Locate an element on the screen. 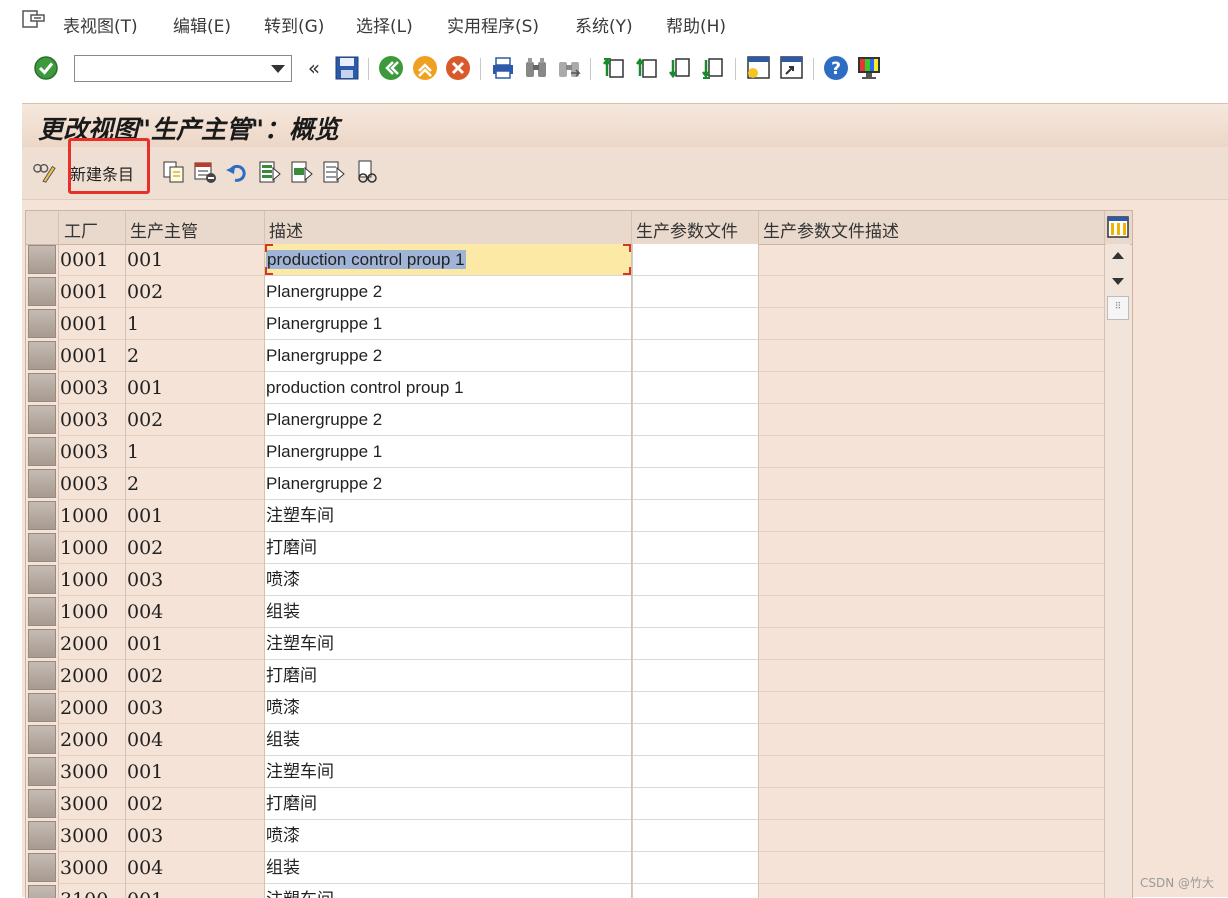  column-header-description: 描述 is located at coordinates (286, 229).